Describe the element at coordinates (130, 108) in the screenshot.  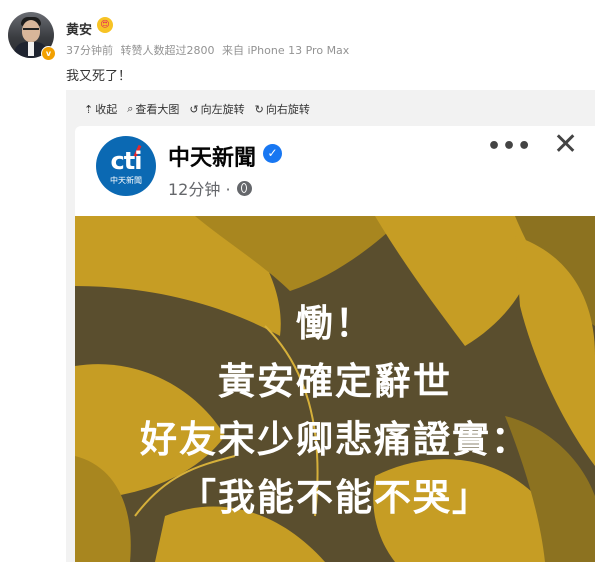
I see `search-icon: ⌕` at that location.